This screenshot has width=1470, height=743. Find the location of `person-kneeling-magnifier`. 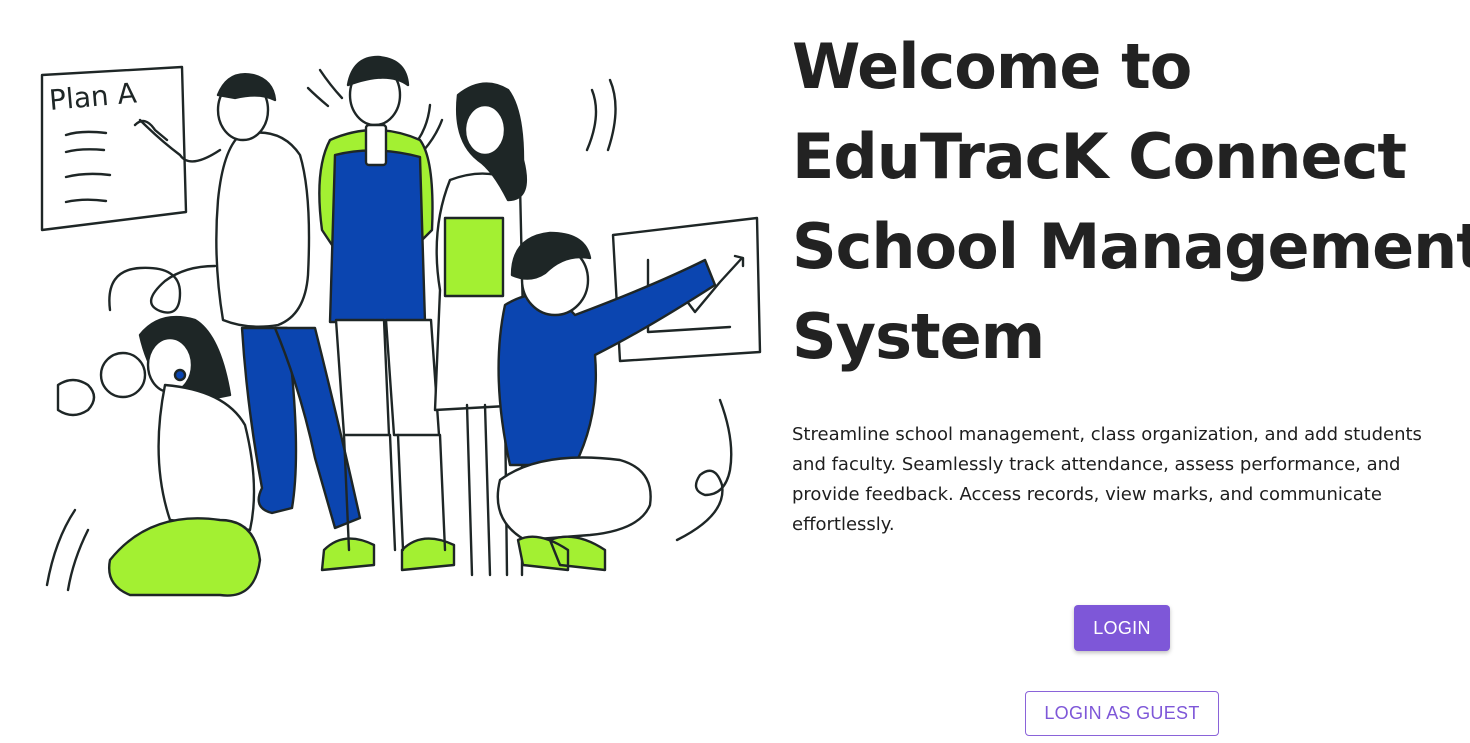

person-kneeling-magnifier is located at coordinates (159, 456).